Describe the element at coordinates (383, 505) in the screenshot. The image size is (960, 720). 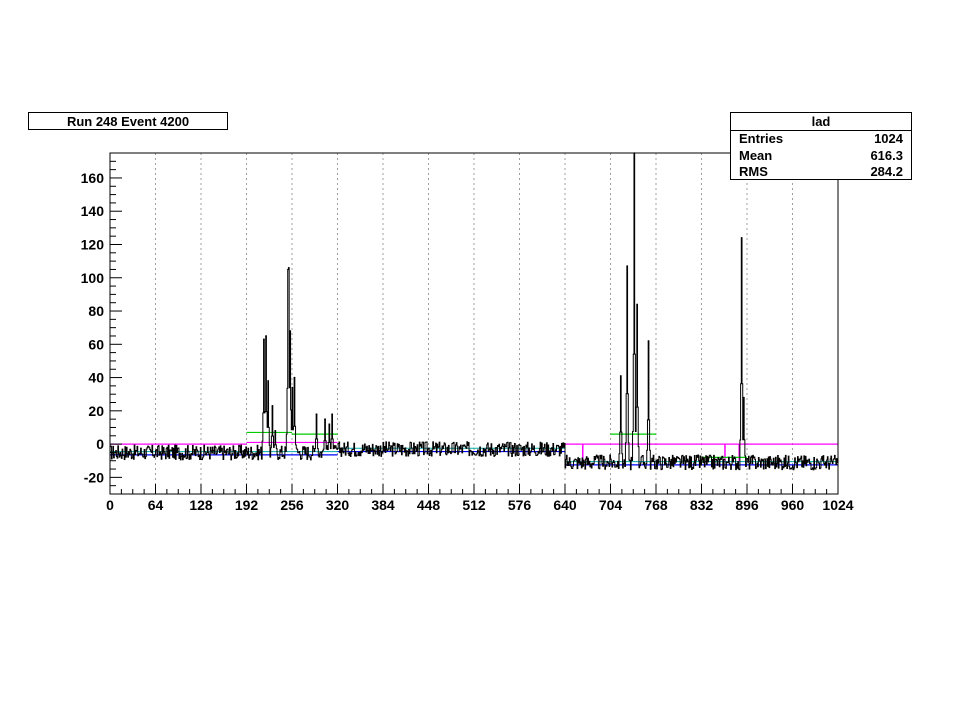
I see `x-tick-label: 384` at that location.